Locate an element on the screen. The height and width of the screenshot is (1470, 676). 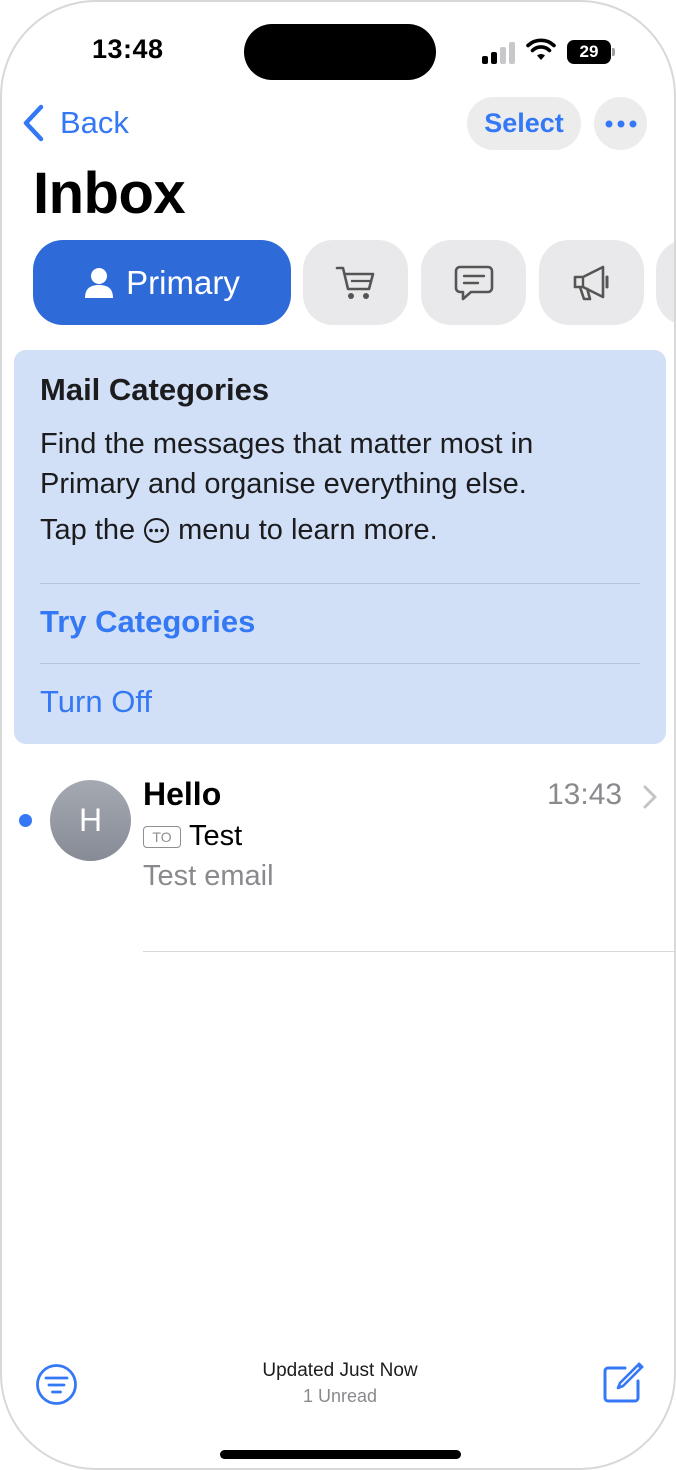
chevron-left-icon is located at coordinates (33, 123).